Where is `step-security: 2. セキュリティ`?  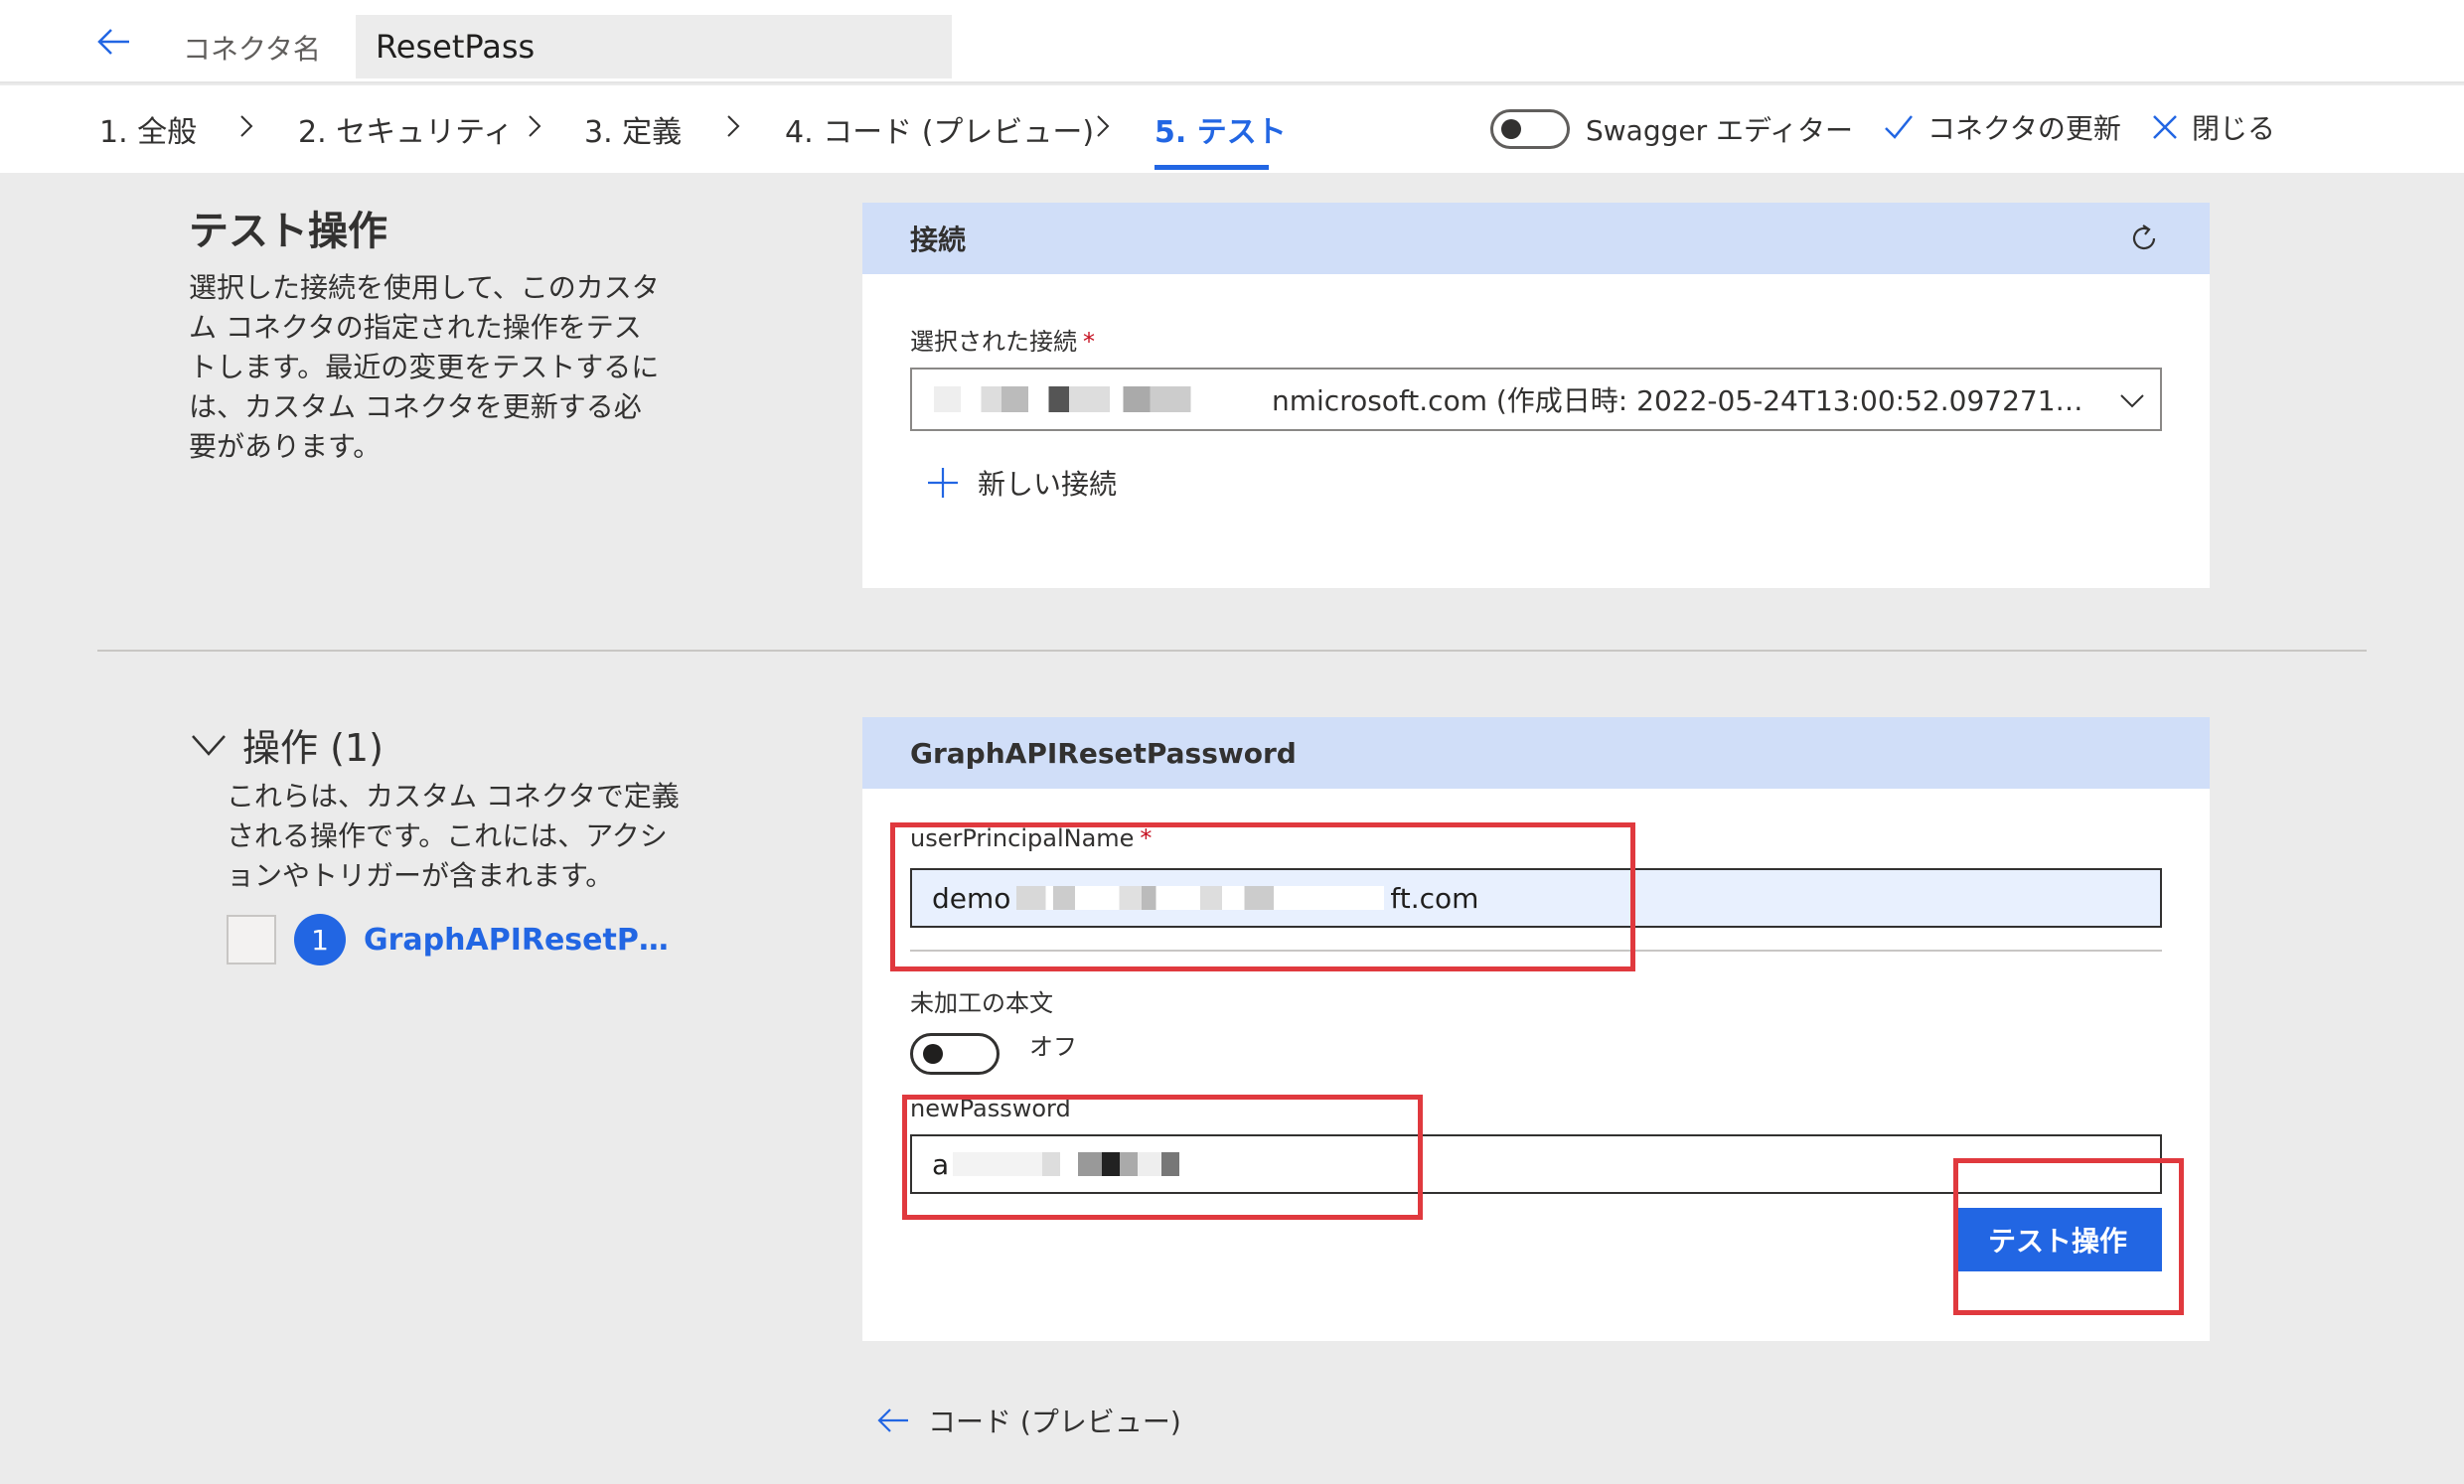
step-security: 2. セキュリティ is located at coordinates (405, 129).